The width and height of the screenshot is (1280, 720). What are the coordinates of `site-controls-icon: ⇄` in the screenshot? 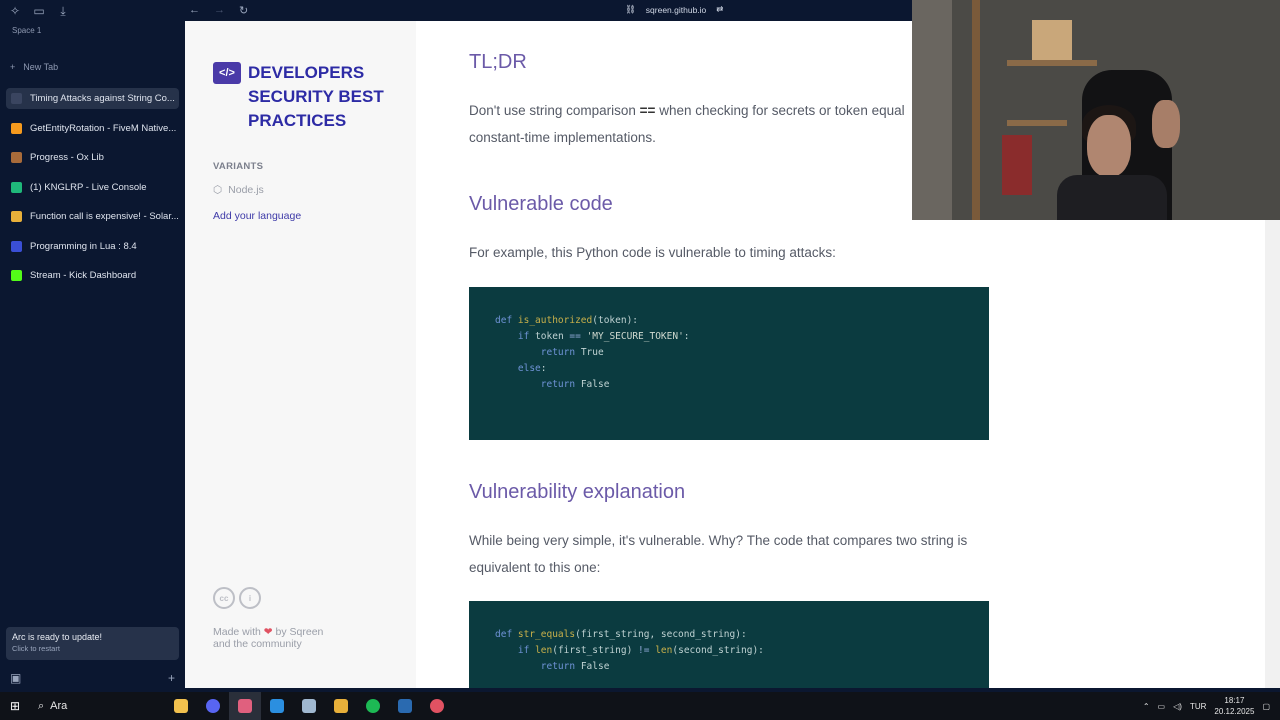 It's located at (719, 9).